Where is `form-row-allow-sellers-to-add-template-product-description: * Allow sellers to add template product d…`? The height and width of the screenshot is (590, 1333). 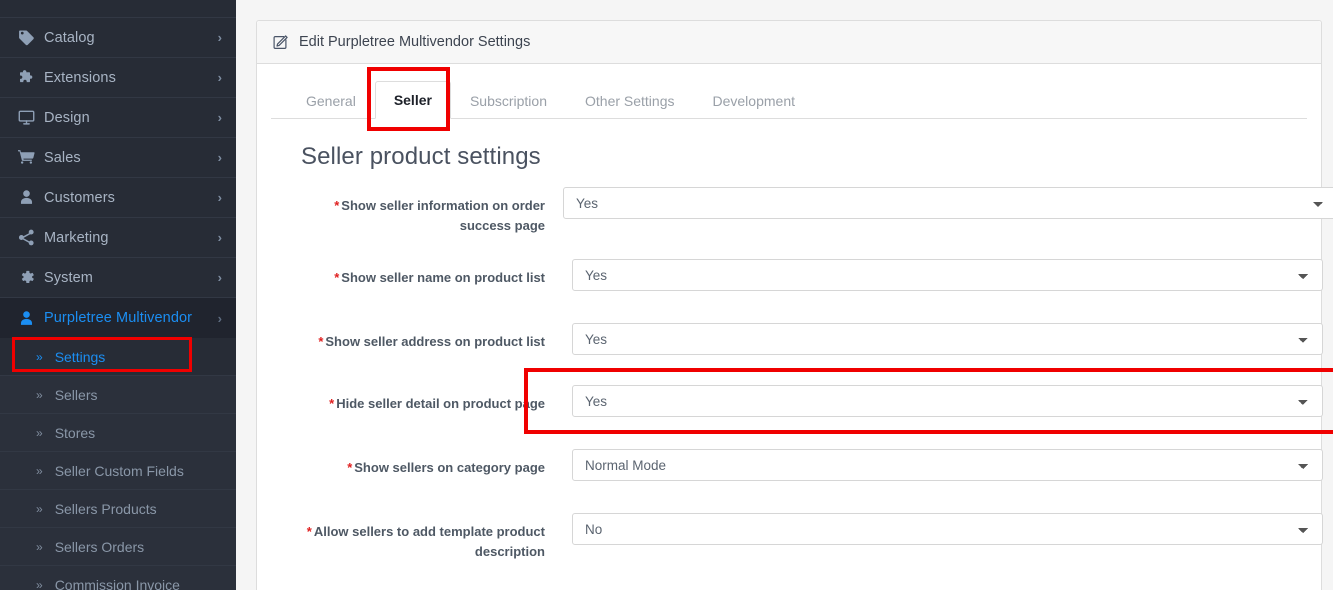
form-row-allow-sellers-to-add-template-product-description: * Allow sellers to add template product d… is located at coordinates (805, 537).